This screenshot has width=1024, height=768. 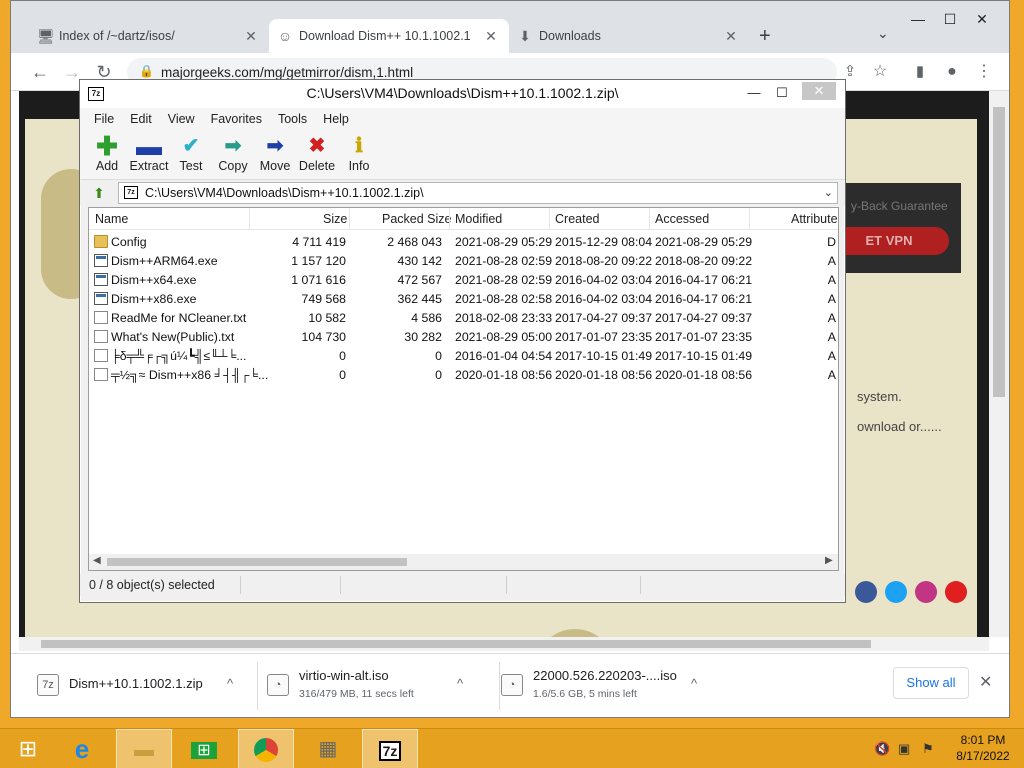 I want to click on instagram-icon, so click(x=926, y=592).